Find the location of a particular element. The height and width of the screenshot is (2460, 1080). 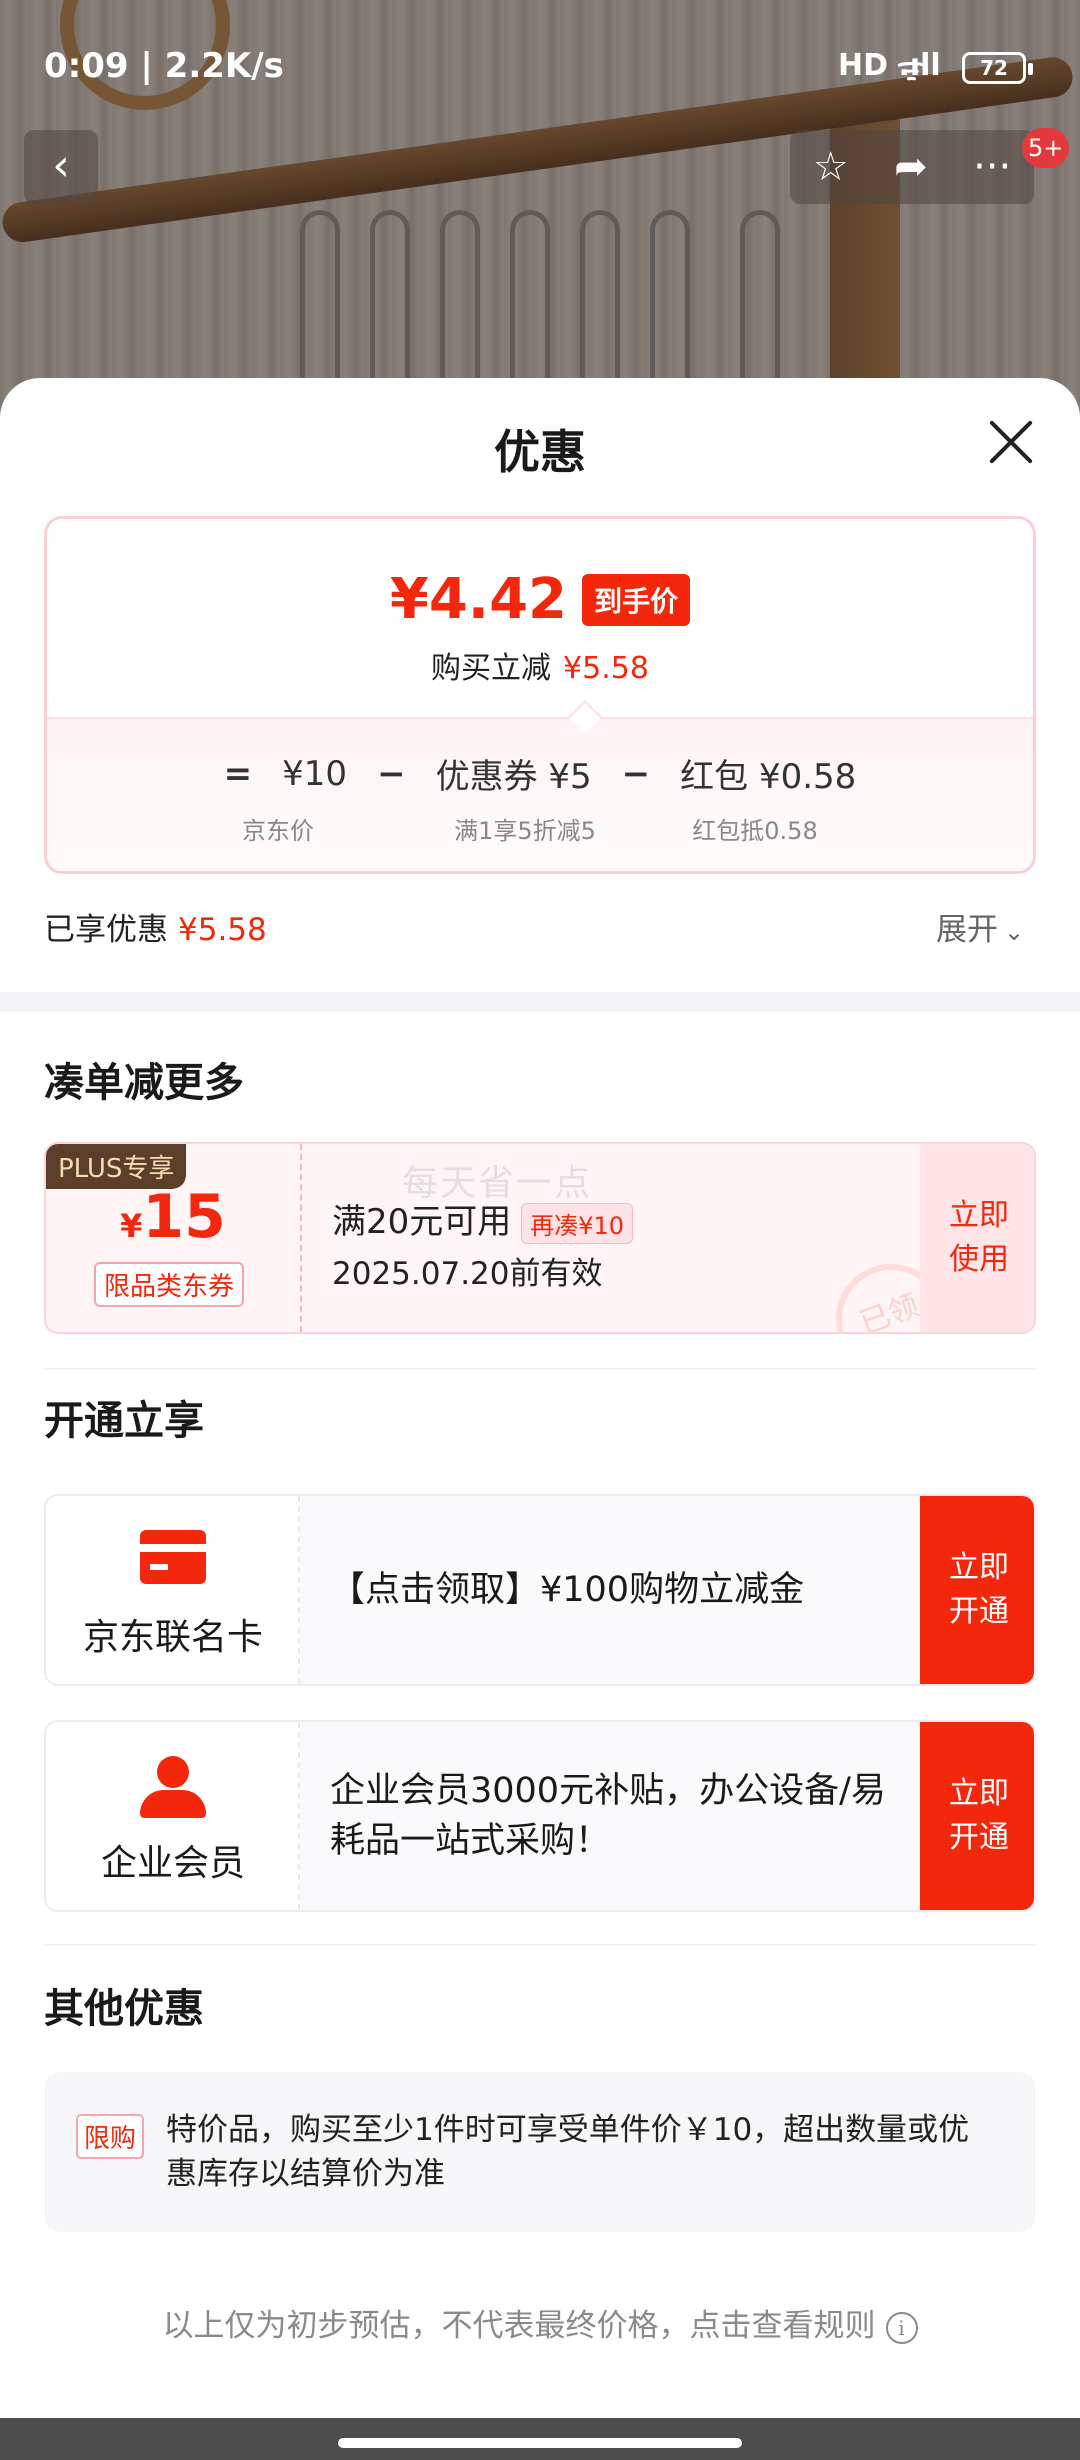

system-nav-bar is located at coordinates (540, 2439).